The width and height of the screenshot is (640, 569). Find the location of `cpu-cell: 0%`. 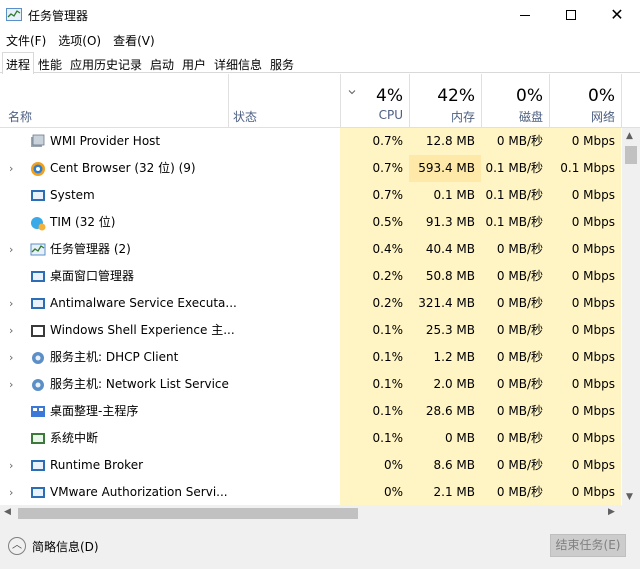

cpu-cell: 0% is located at coordinates (374, 465).